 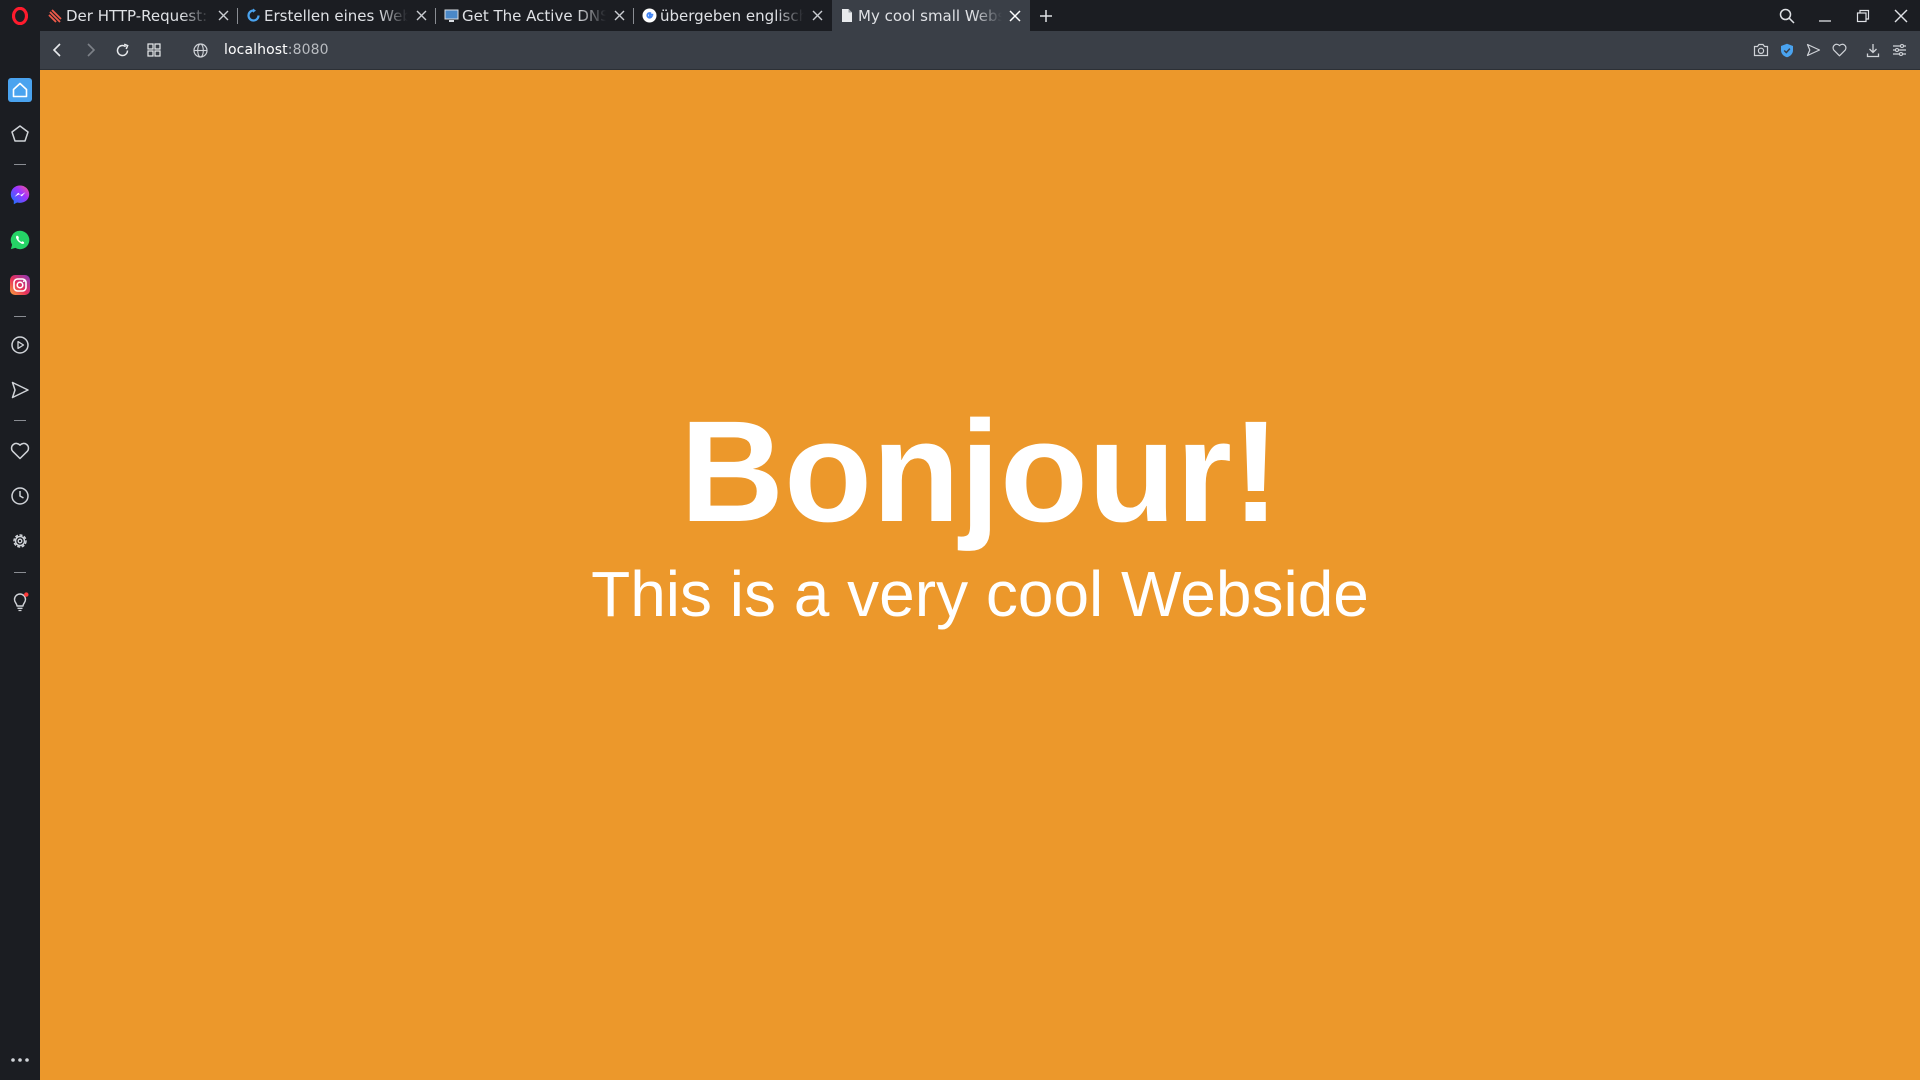 I want to click on sidebar-instagram, so click(x=20, y=285).